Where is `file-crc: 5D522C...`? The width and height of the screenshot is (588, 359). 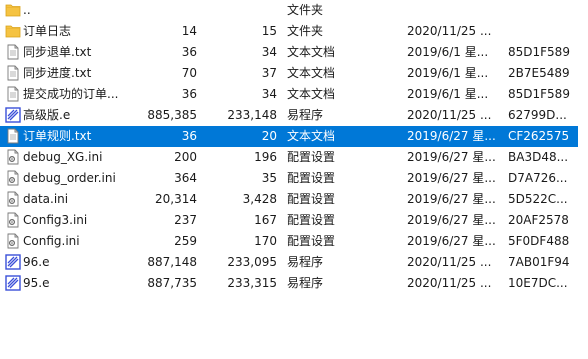
file-crc: 5D522C... is located at coordinates (538, 199).